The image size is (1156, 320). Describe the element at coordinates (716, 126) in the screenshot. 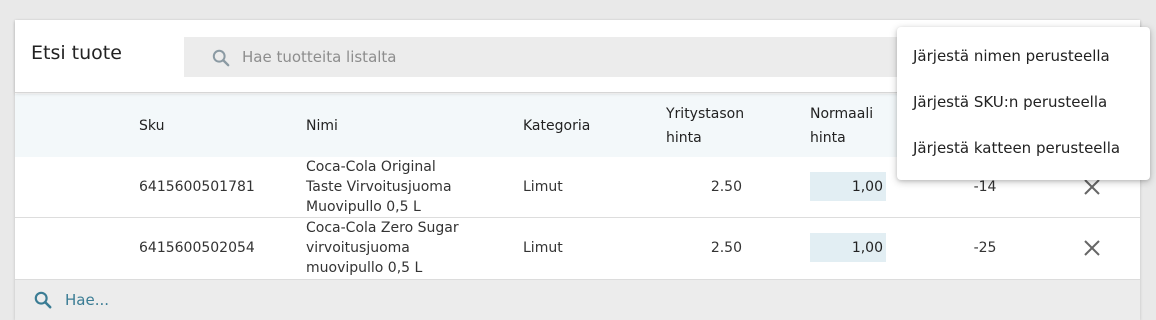

I see `column-header-company-price: Yritystason hinta` at that location.